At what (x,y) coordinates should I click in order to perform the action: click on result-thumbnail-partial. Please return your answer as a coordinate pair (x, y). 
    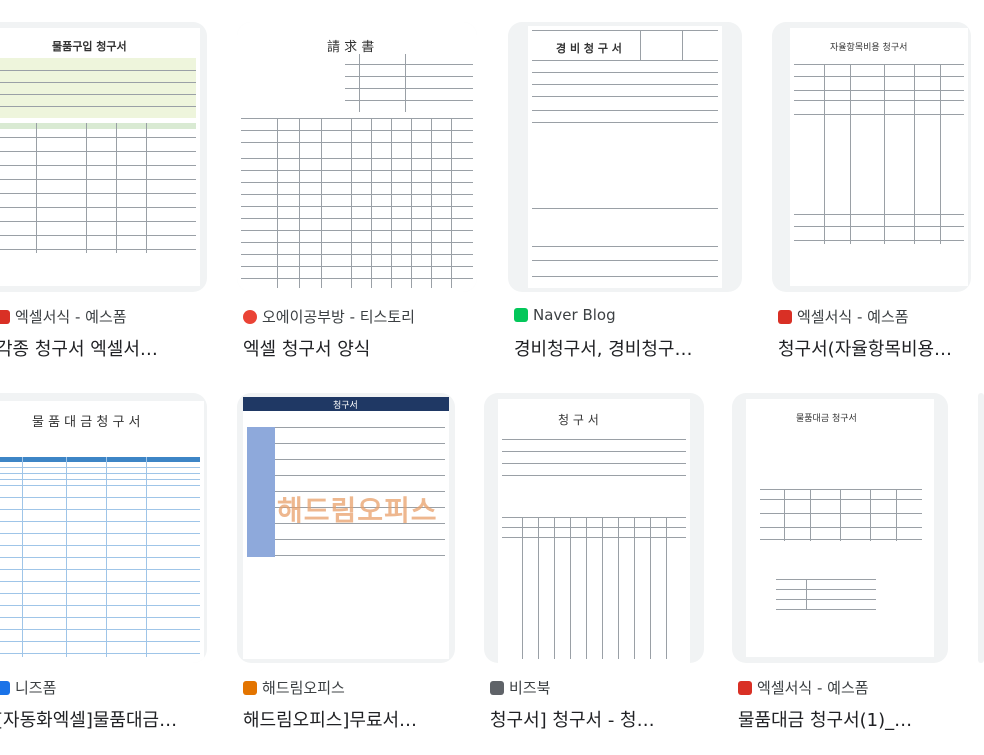
    Looking at the image, I should click on (981, 528).